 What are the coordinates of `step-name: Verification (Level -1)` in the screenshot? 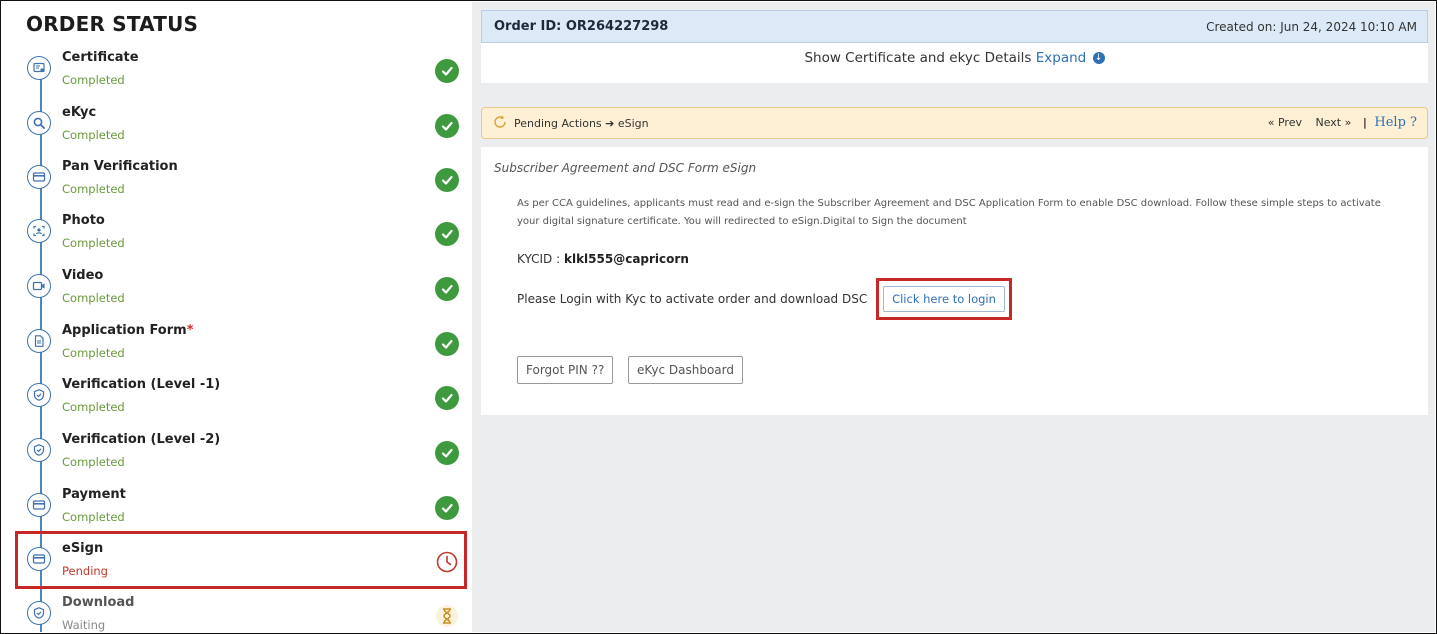 It's located at (141, 384).